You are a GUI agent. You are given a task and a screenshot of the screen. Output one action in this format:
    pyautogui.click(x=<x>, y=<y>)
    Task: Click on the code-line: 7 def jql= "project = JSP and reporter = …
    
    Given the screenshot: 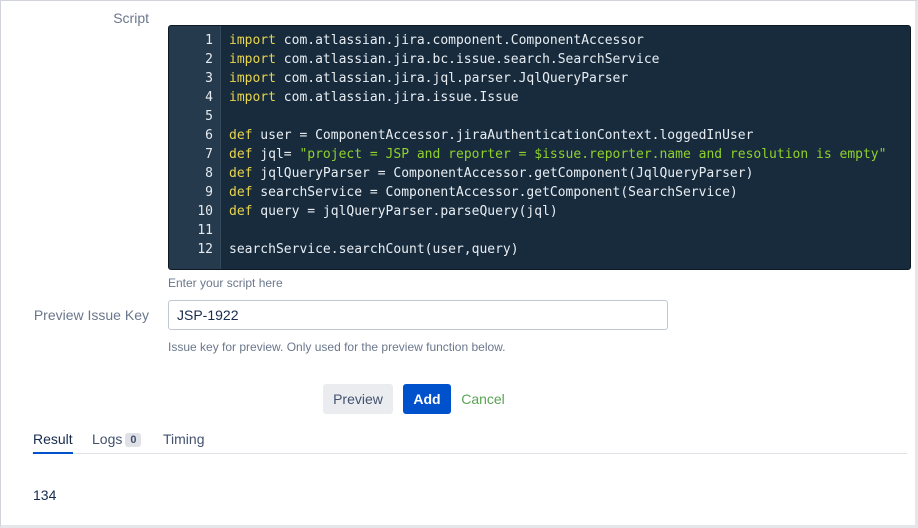 What is the action you would take?
    pyautogui.click(x=539, y=154)
    